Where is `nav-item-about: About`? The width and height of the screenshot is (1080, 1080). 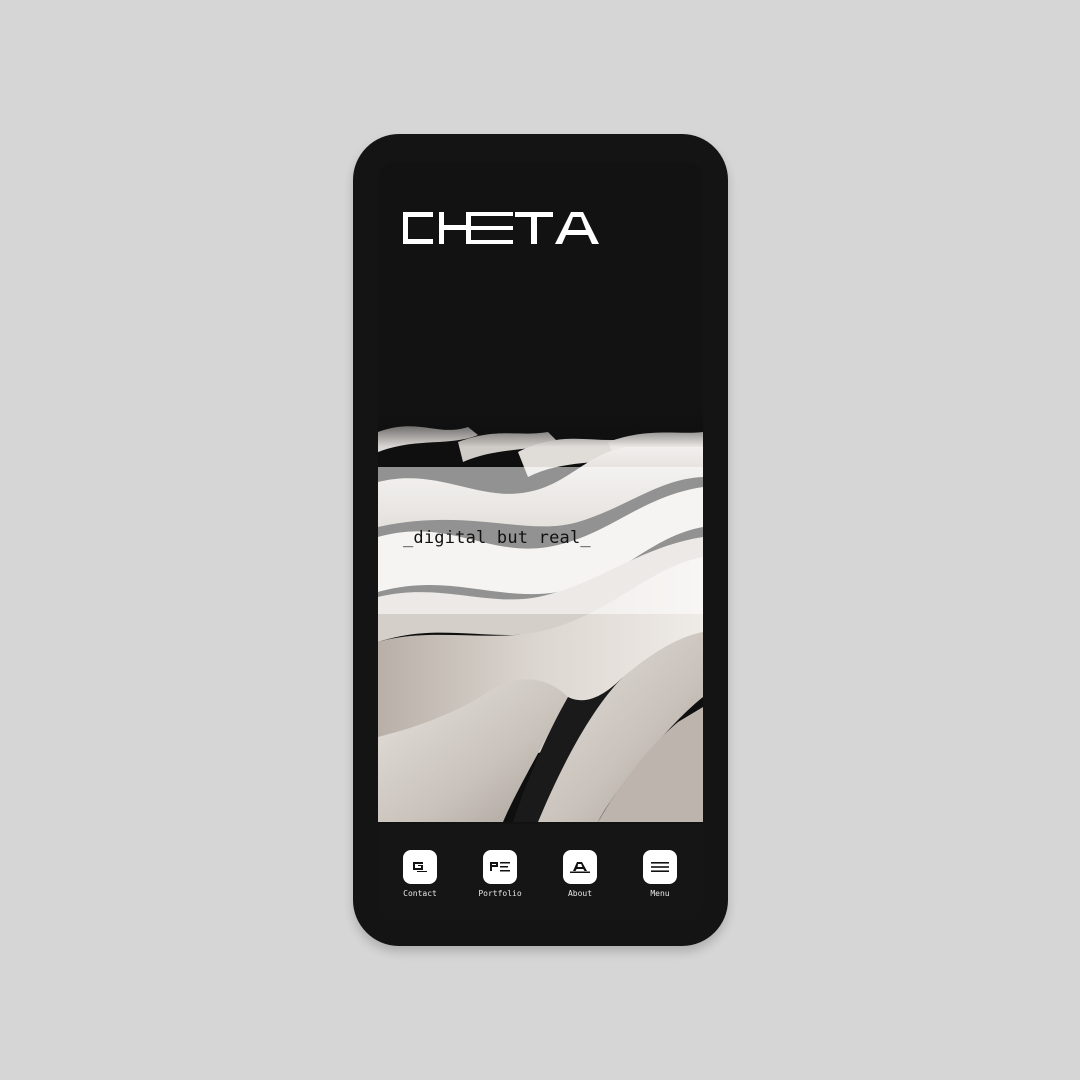 nav-item-about: About is located at coordinates (580, 874).